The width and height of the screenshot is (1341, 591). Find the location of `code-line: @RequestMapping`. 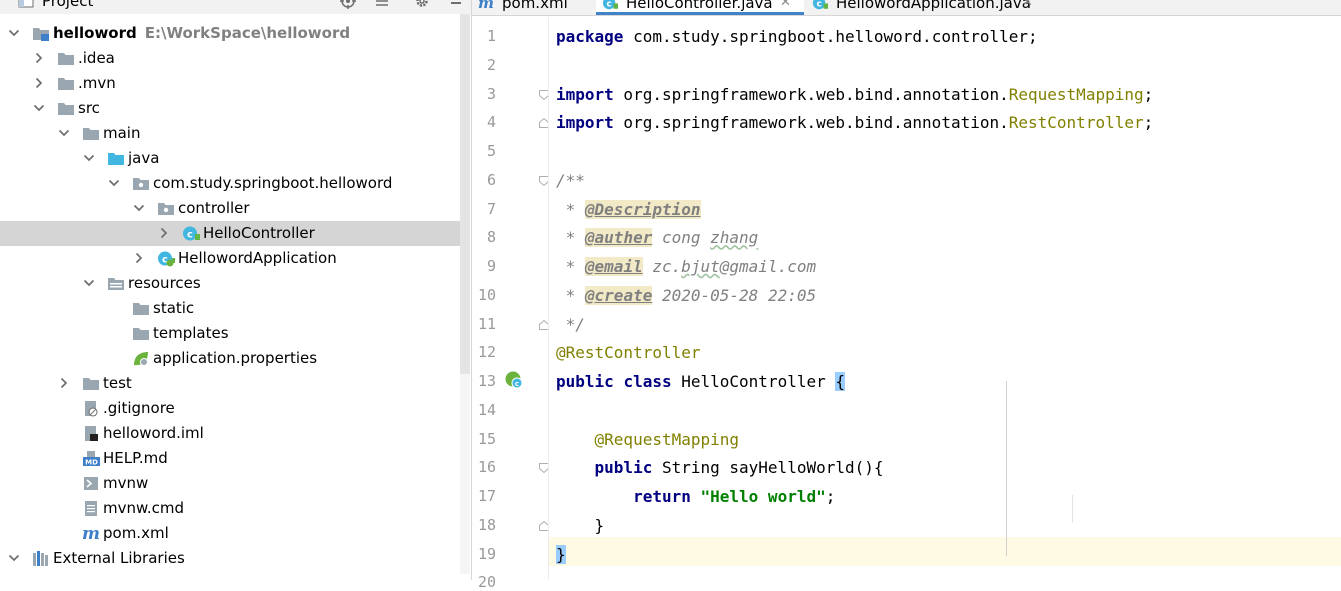

code-line: @RequestMapping is located at coordinates (648, 439).